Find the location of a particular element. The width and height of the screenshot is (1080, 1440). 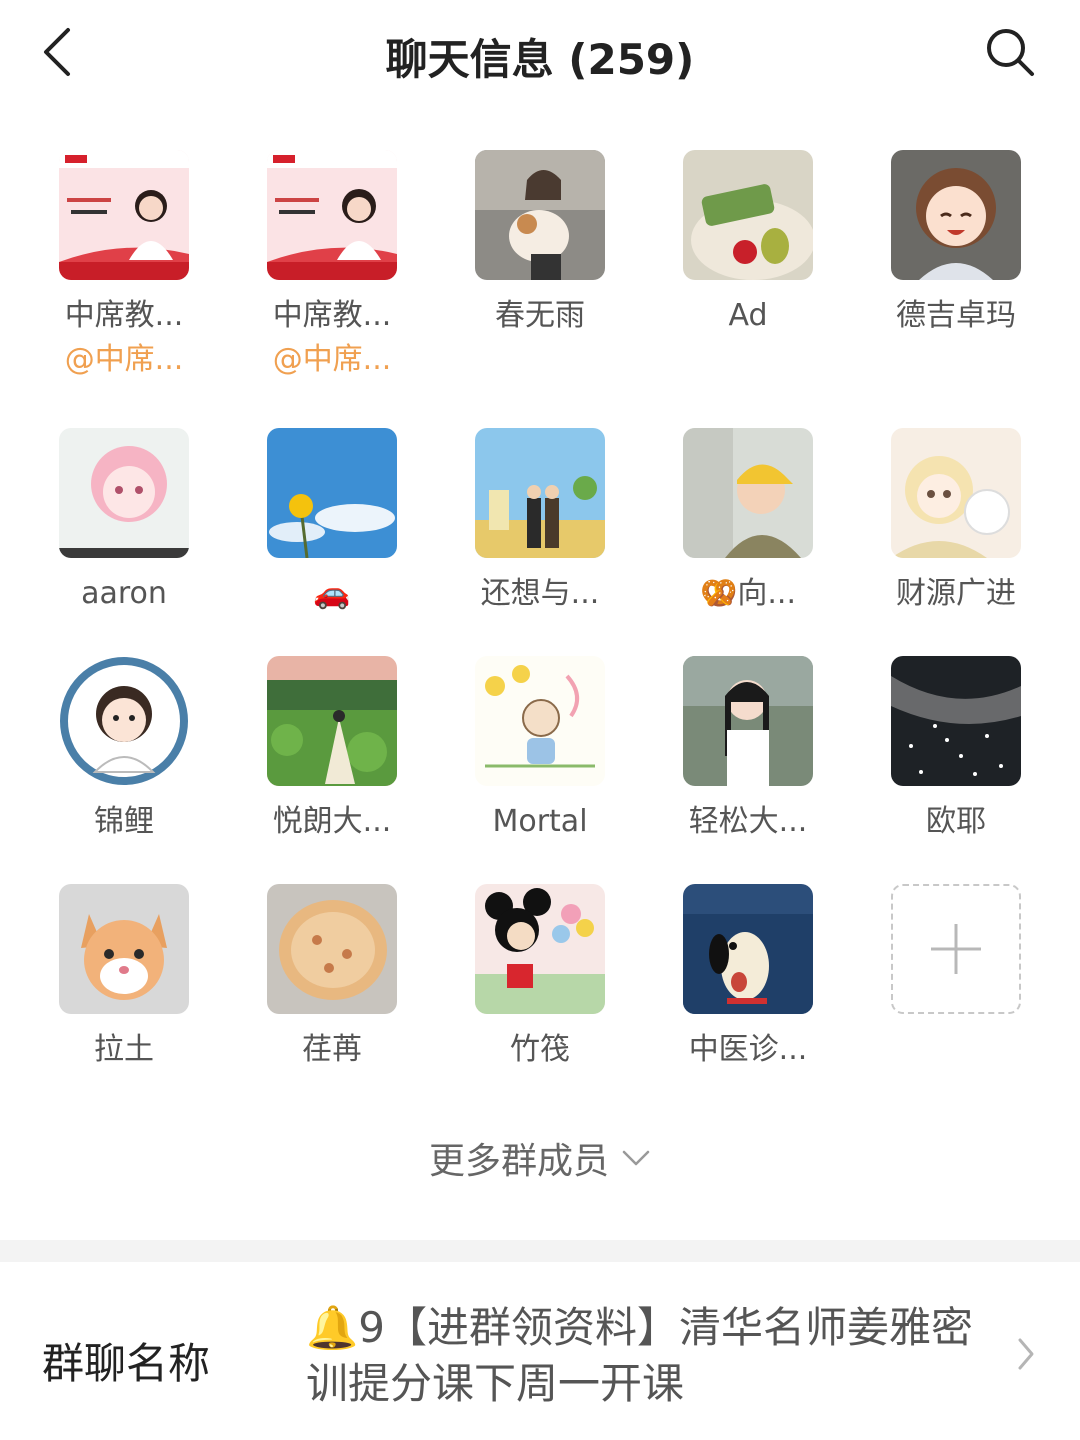

group-name-row: 群聊名称 🔔9【进群领资料】清华名师姜雅密训提分课下周一开课 is located at coordinates (540, 1351).